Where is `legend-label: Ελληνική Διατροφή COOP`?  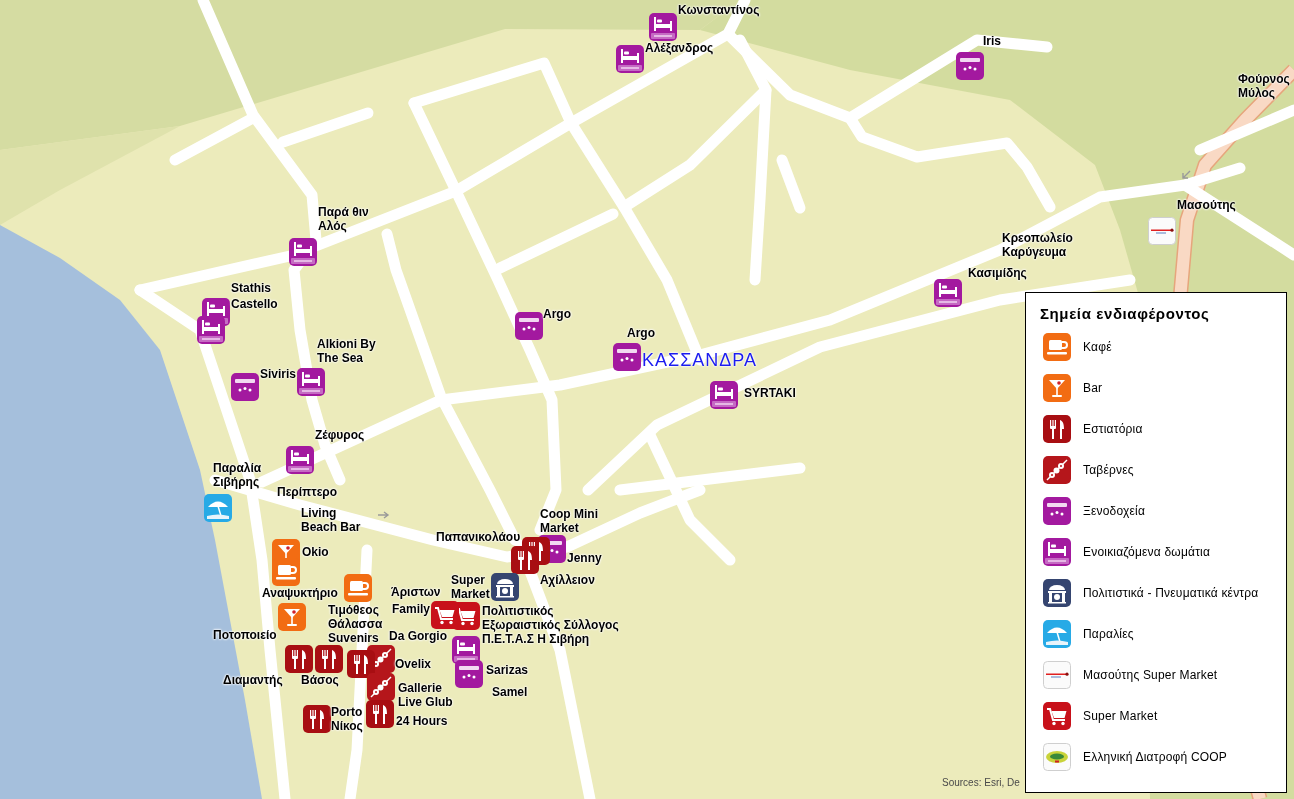 legend-label: Ελληνική Διατροφή COOP is located at coordinates (1155, 757).